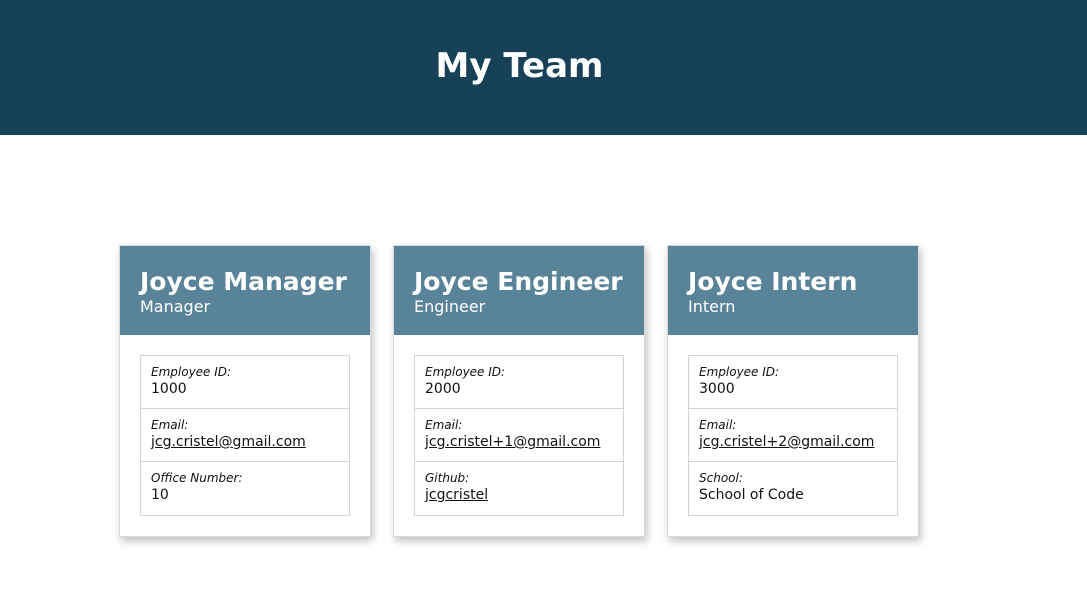 The height and width of the screenshot is (604, 1087). Describe the element at coordinates (793, 442) in the screenshot. I see `email-link: jcg.cristel+2@gmail.com` at that location.